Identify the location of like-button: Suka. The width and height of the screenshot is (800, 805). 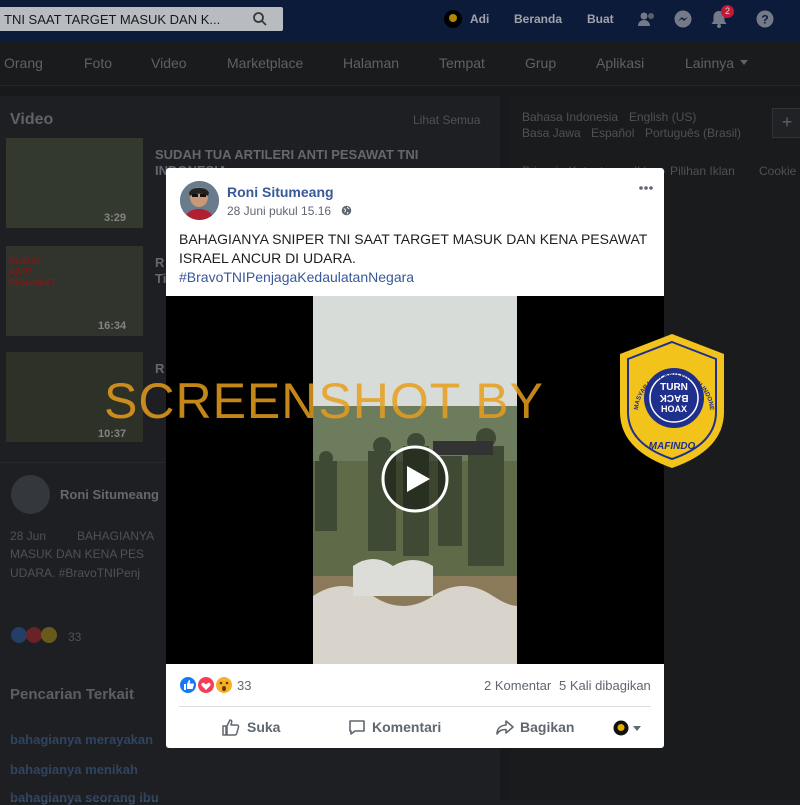
(263, 727).